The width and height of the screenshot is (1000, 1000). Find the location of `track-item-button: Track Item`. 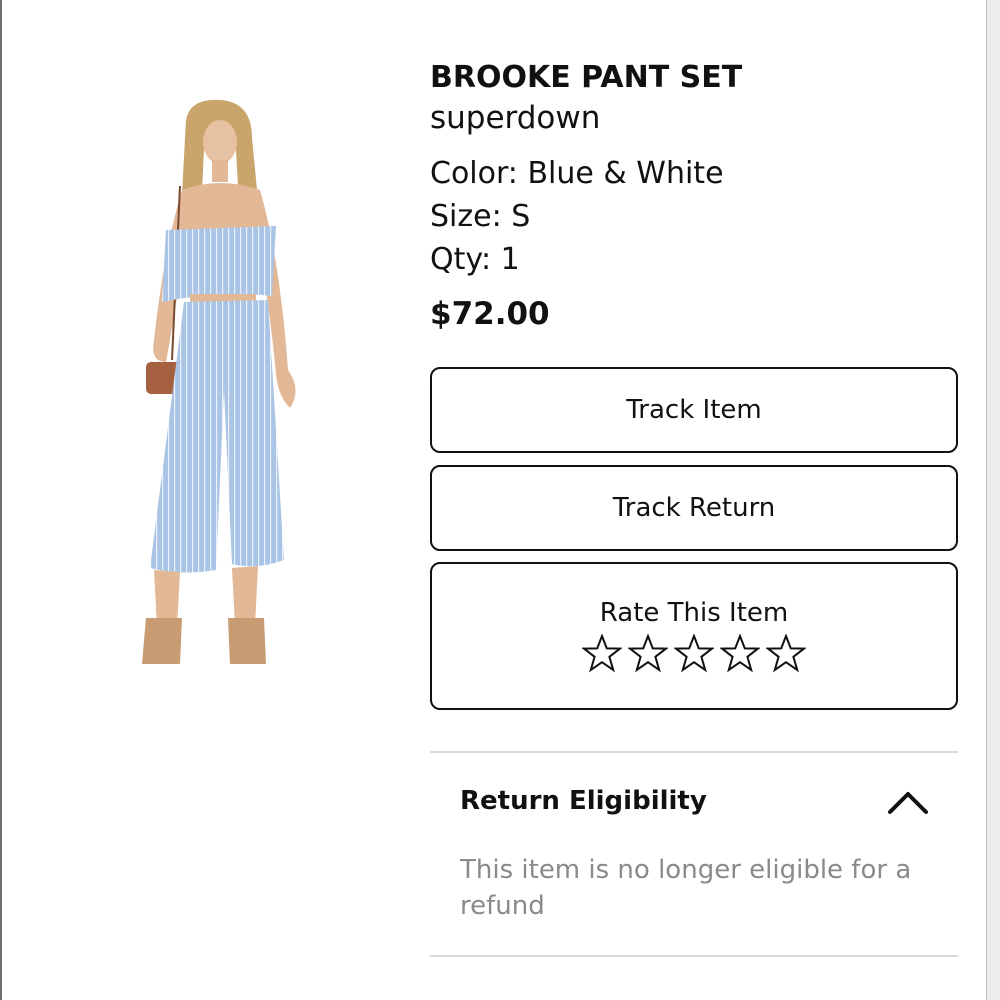

track-item-button: Track Item is located at coordinates (694, 410).